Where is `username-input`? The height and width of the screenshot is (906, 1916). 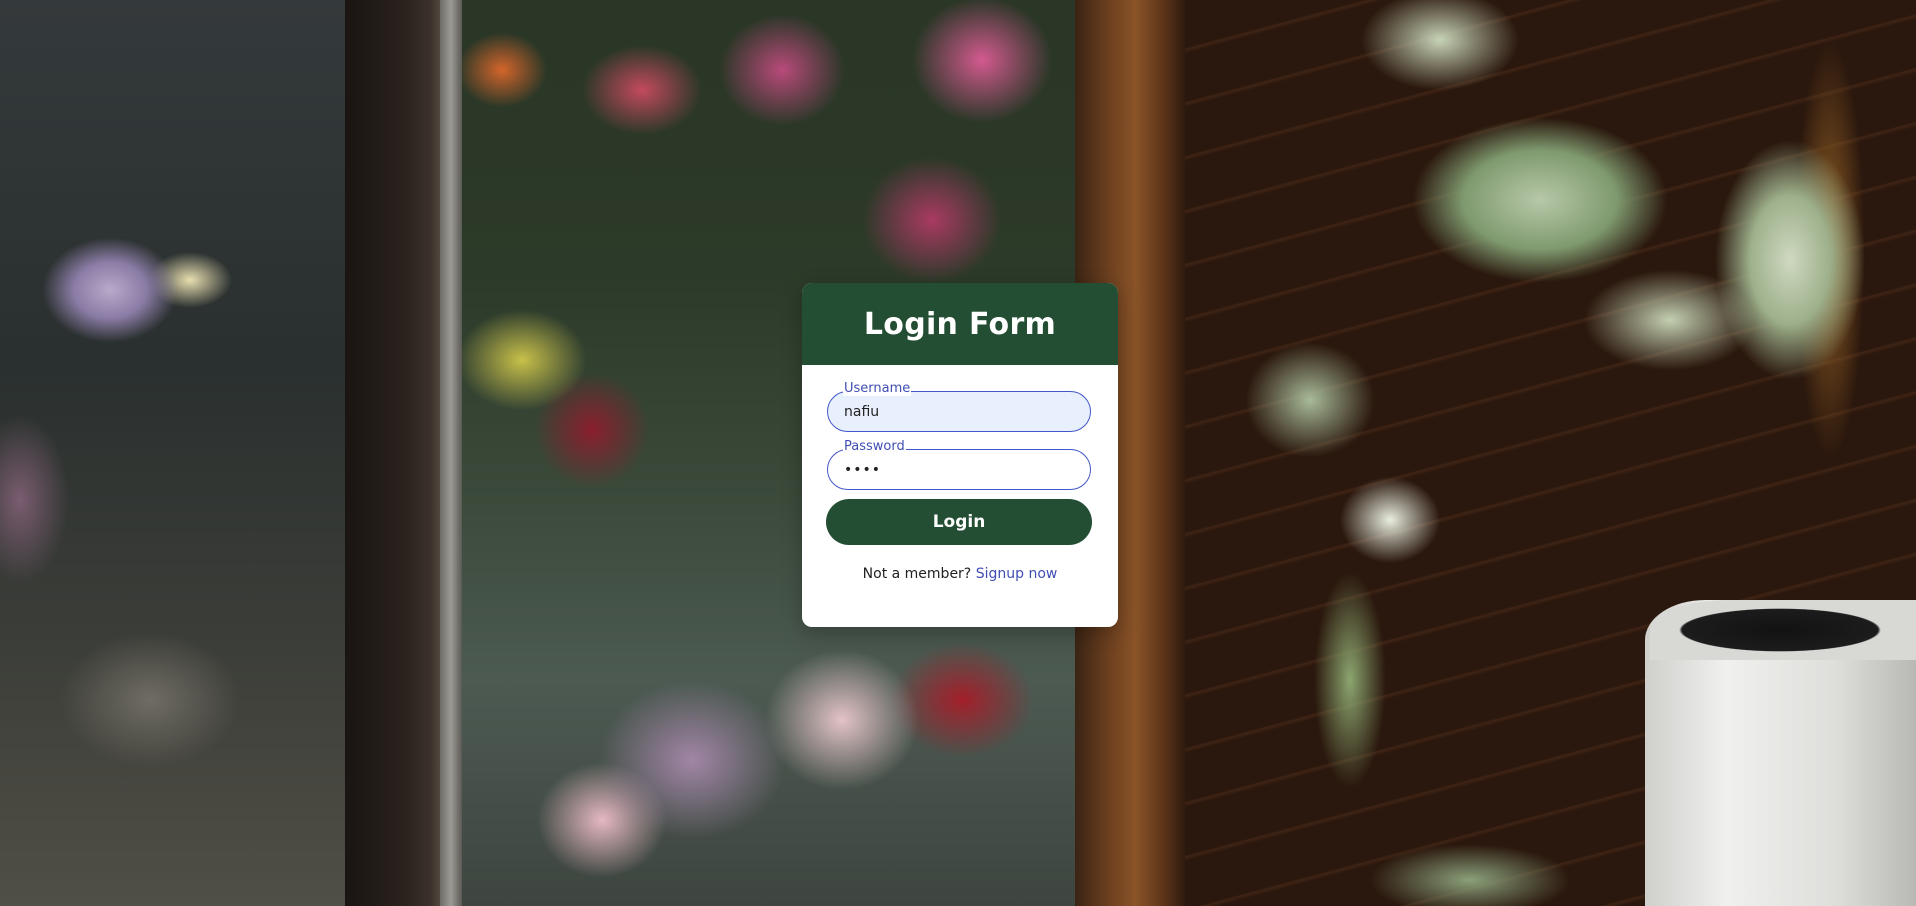 username-input is located at coordinates (959, 411).